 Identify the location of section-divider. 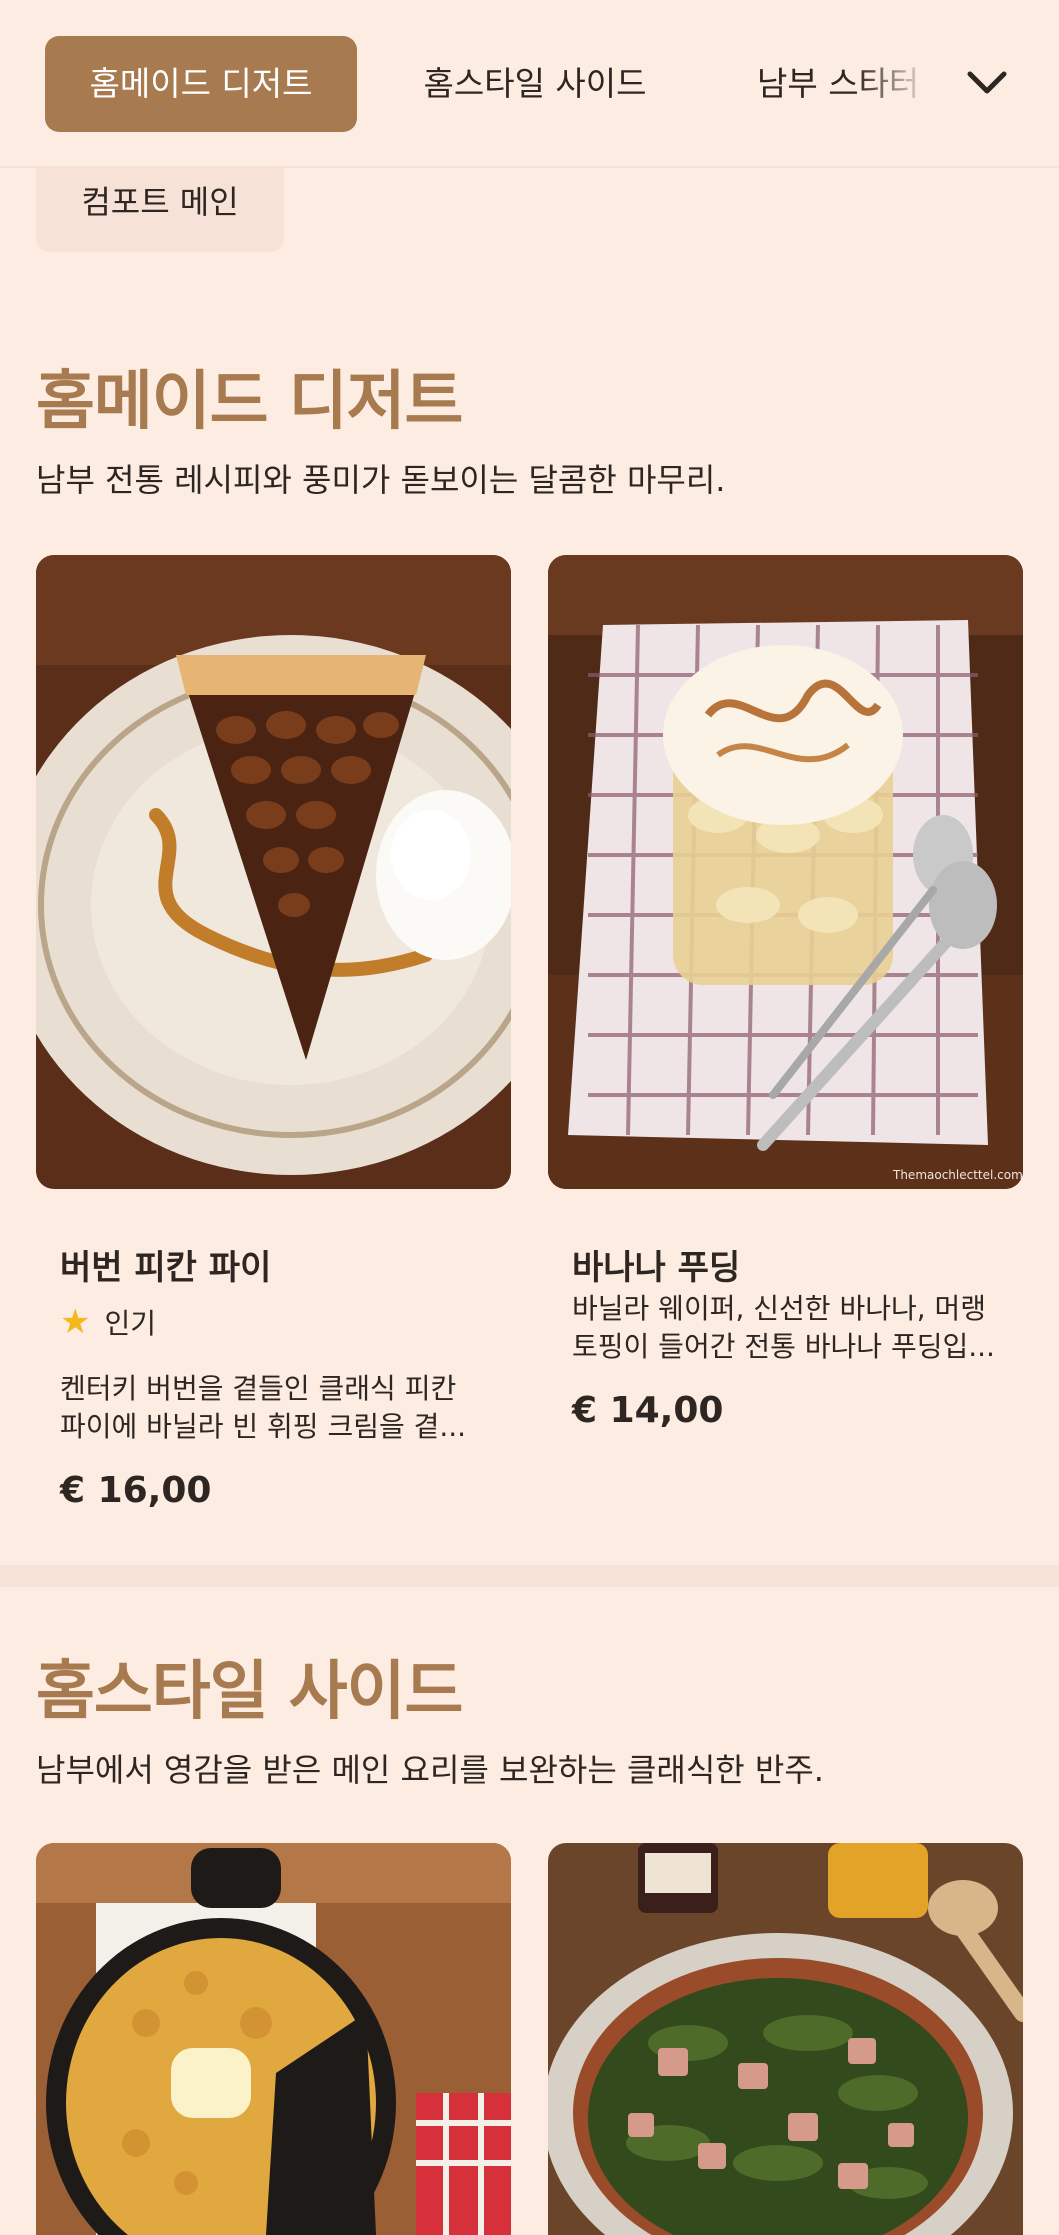
(529, 1576).